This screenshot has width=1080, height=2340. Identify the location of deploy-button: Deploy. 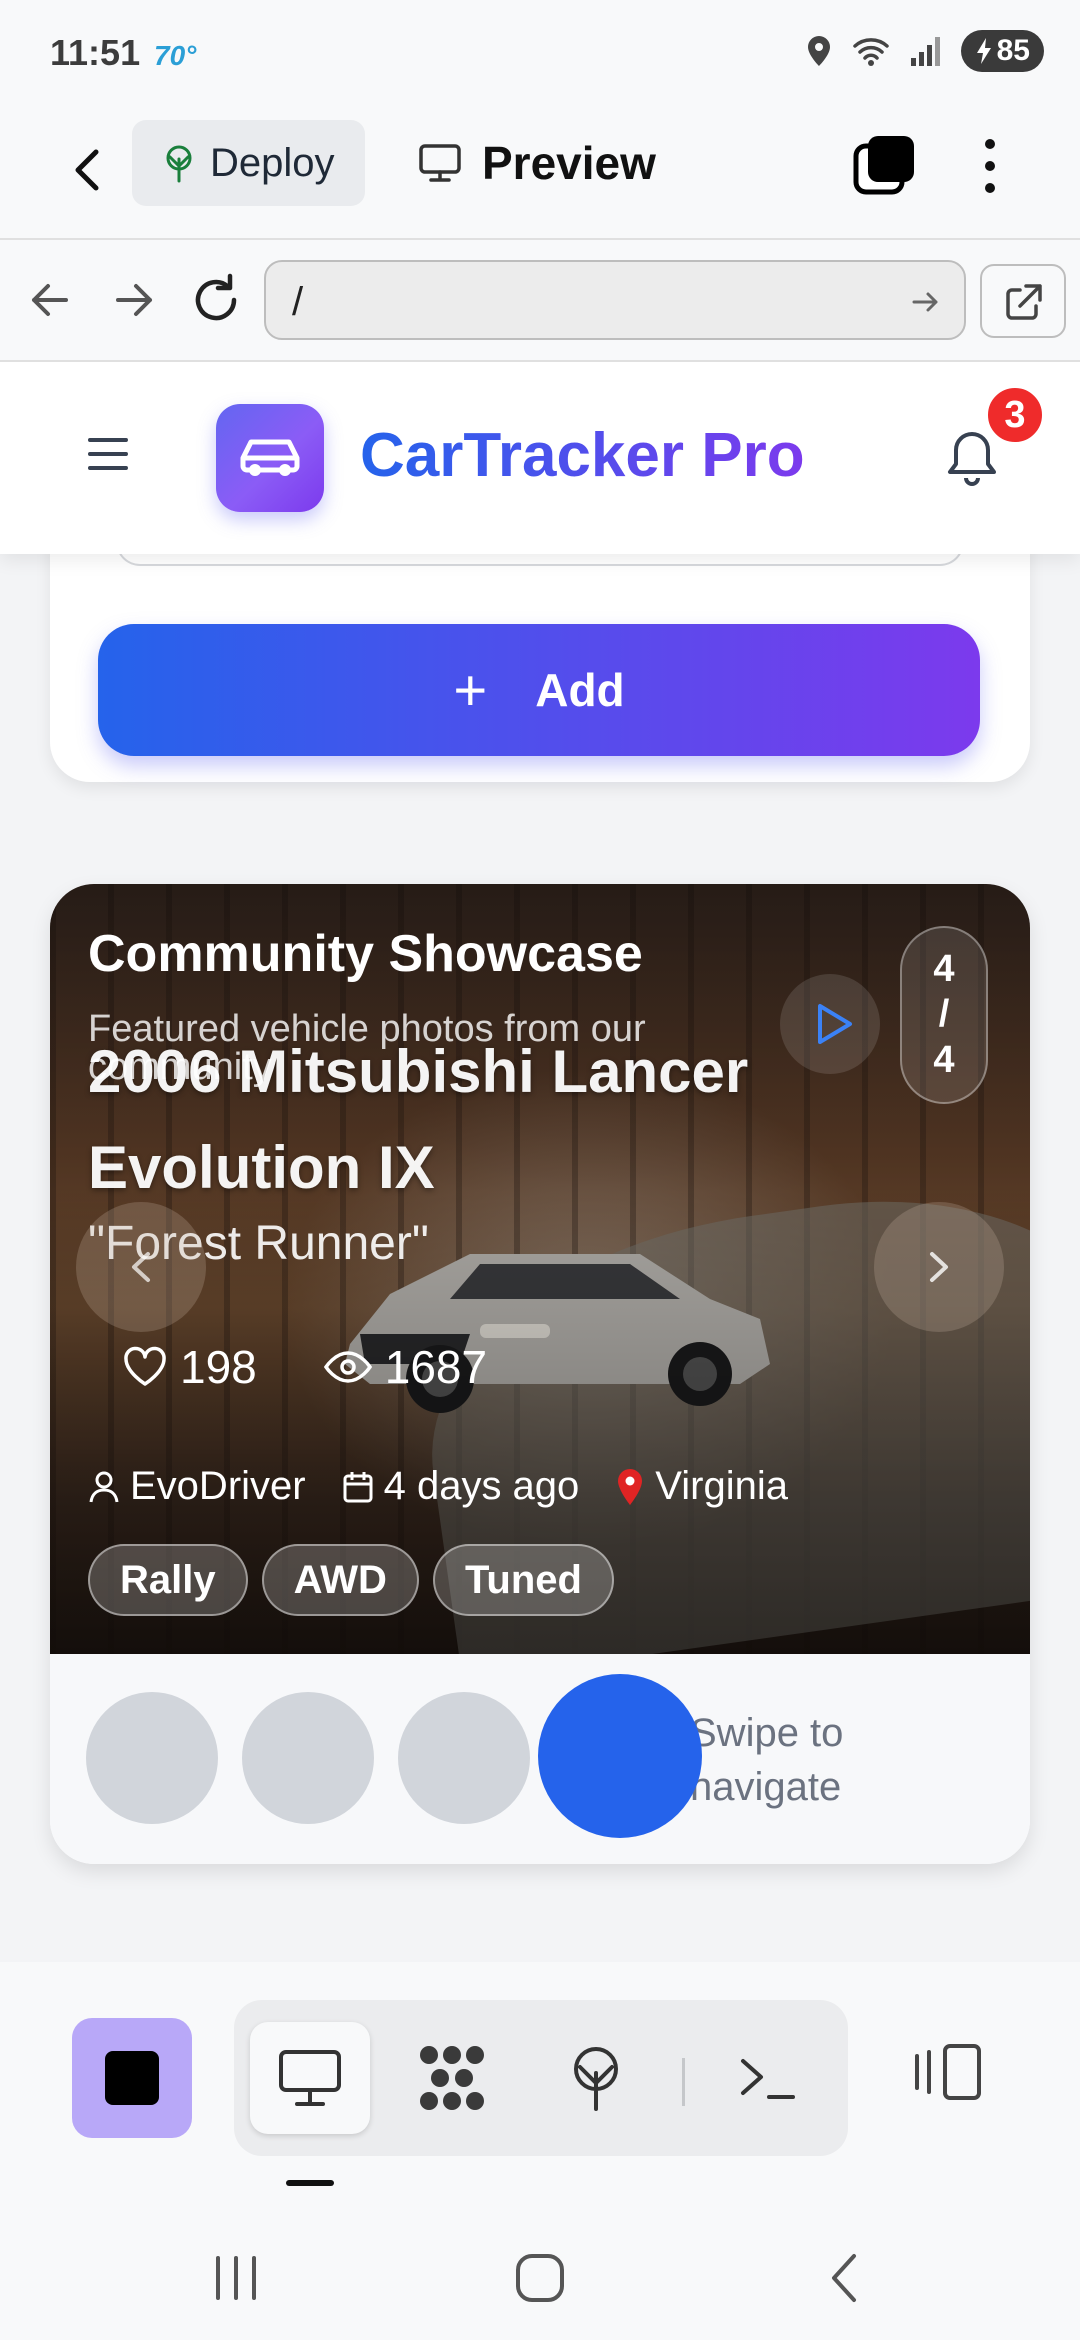
(248, 163).